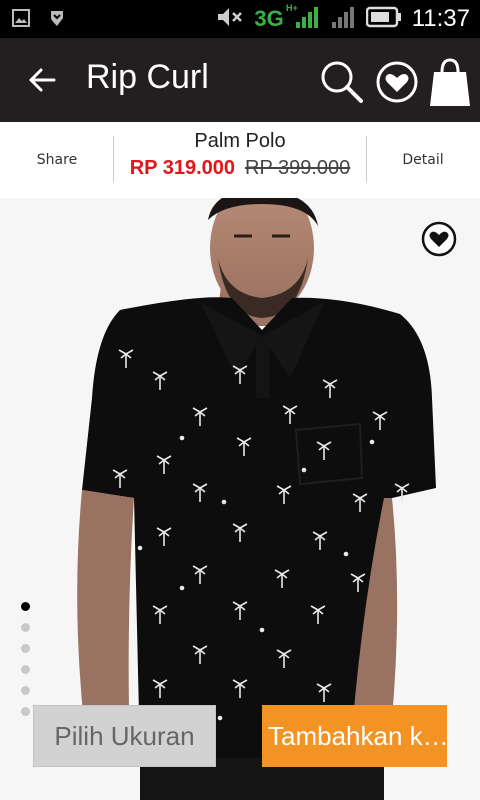 The image size is (480, 800). Describe the element at coordinates (341, 81) in the screenshot. I see `search-icon` at that location.